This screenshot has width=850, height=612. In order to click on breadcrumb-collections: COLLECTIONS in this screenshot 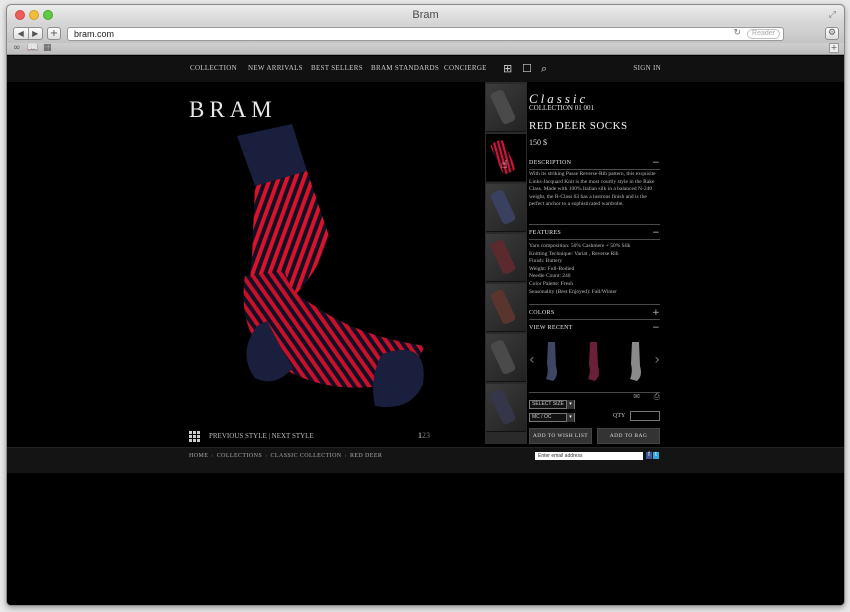, I will do `click(239, 456)`.